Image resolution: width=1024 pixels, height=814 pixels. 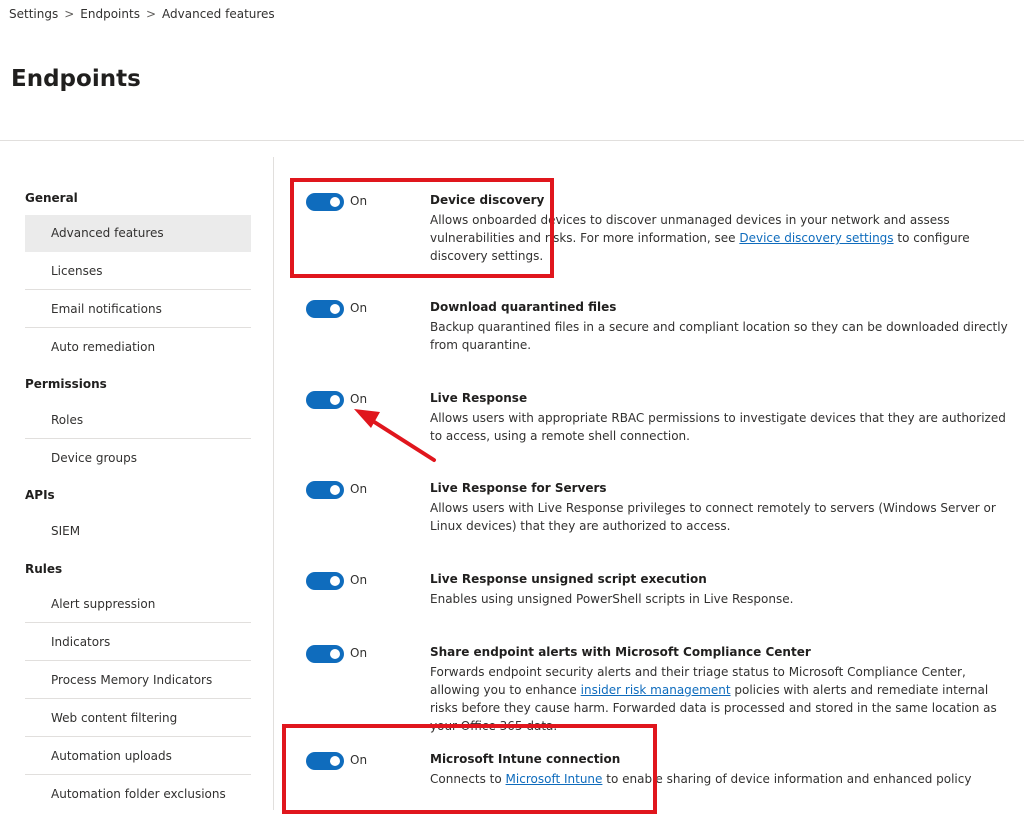 What do you see at coordinates (816, 238) in the screenshot?
I see `device-discovery-settings-link: Device discovery settings` at bounding box center [816, 238].